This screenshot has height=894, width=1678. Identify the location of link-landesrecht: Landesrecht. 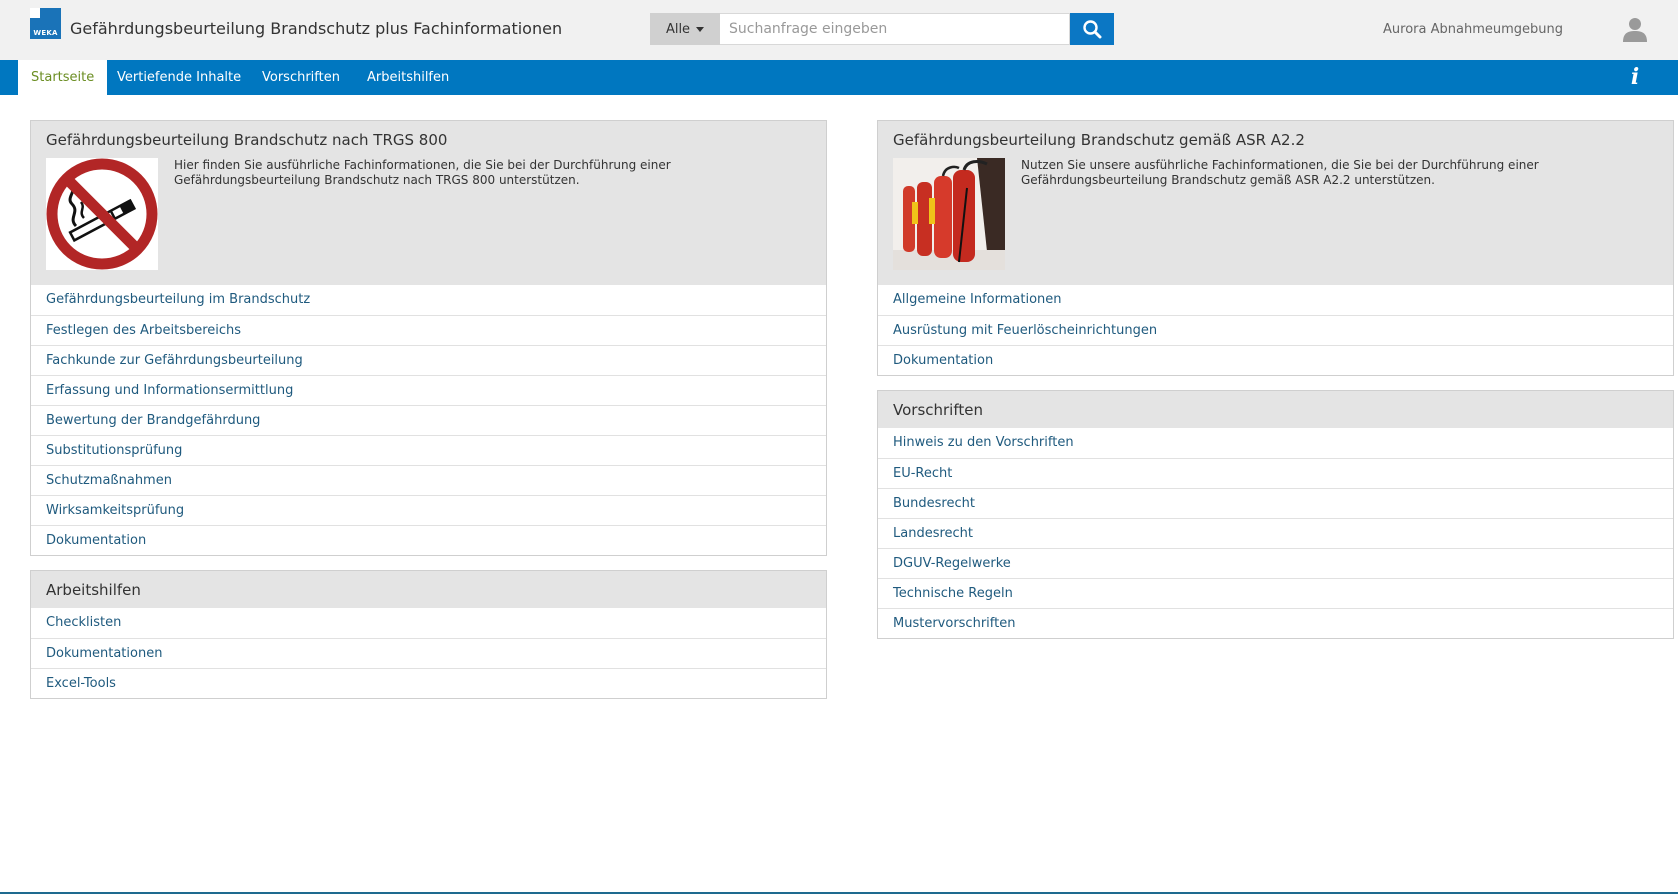
(1275, 533).